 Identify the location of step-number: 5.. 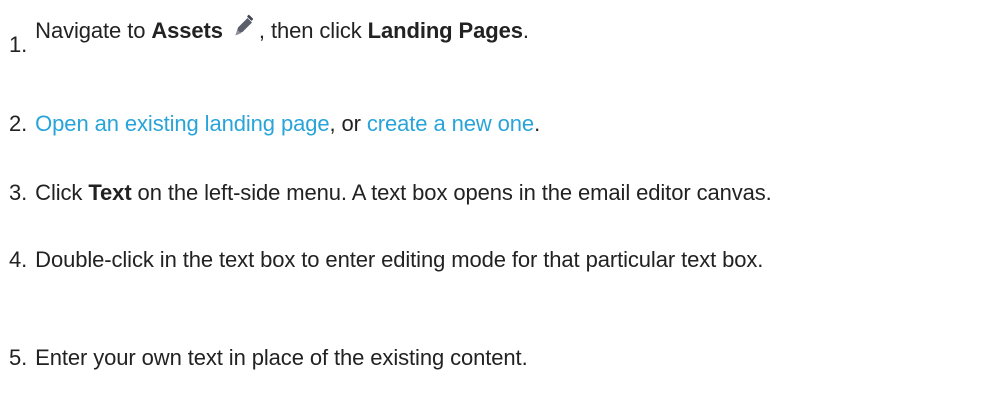
(18, 357).